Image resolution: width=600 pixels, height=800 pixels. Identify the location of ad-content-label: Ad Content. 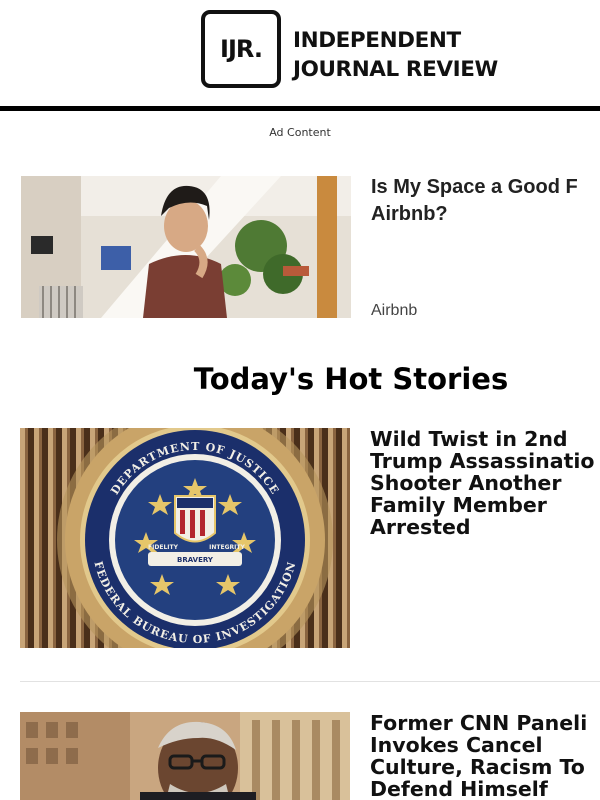
(300, 132).